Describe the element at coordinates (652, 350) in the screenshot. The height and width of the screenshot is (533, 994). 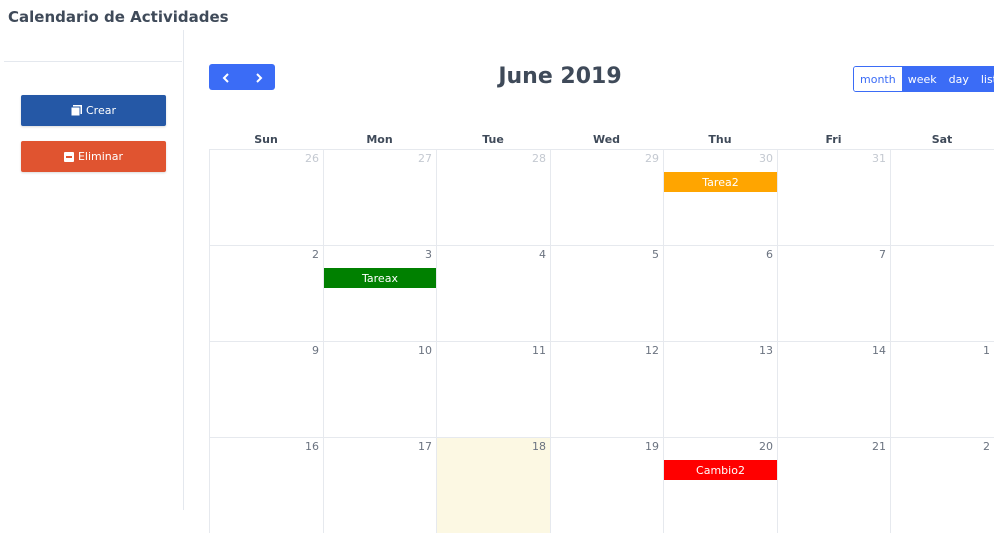
I see `day-number: 12` at that location.